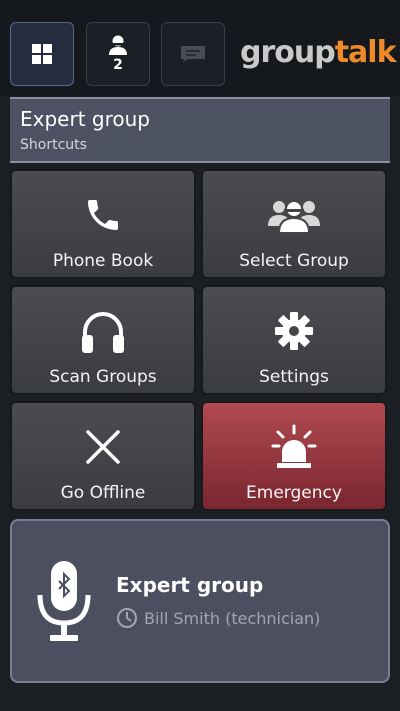  Describe the element at coordinates (118, 45) in the screenshot. I see `person-icon` at that location.